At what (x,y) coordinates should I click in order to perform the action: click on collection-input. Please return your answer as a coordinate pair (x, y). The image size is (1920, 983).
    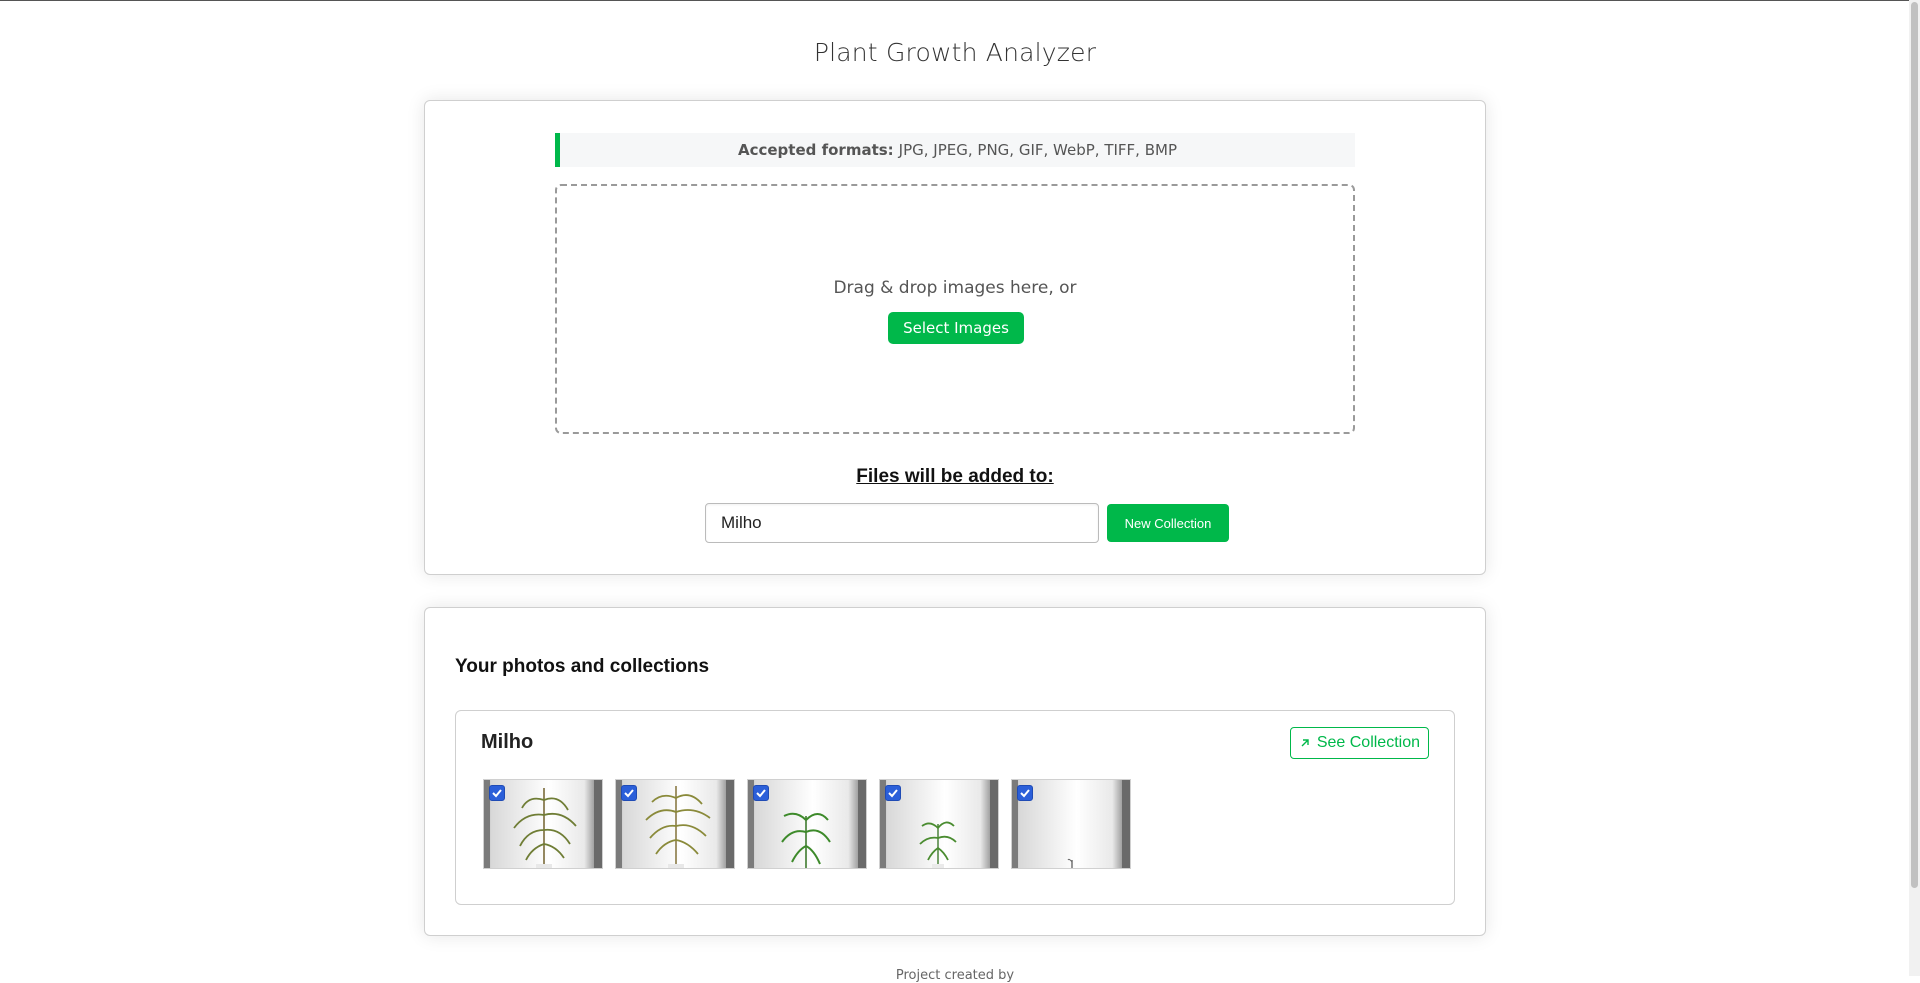
    Looking at the image, I should click on (902, 523).